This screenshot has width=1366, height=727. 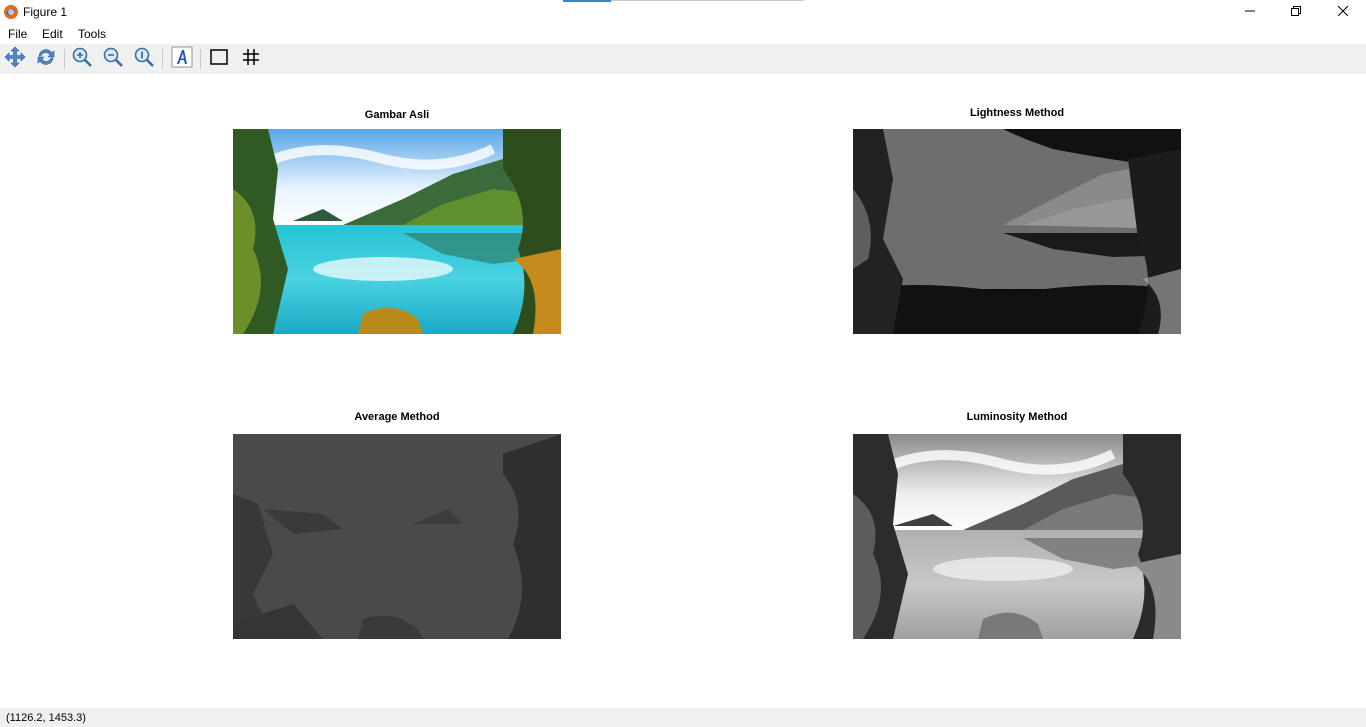 I want to click on restore-button, so click(x=1296, y=11).